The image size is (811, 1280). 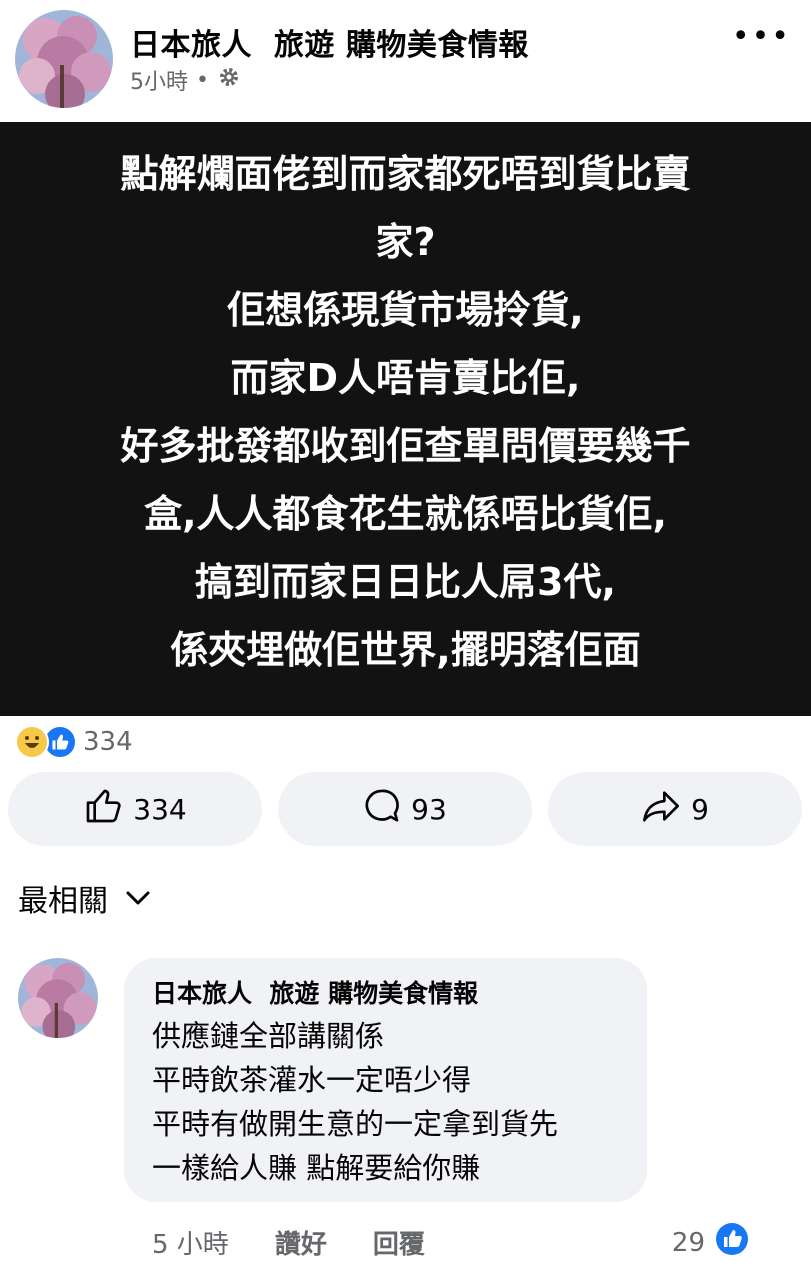 What do you see at coordinates (159, 80) in the screenshot?
I see `post-time: 5小時` at bounding box center [159, 80].